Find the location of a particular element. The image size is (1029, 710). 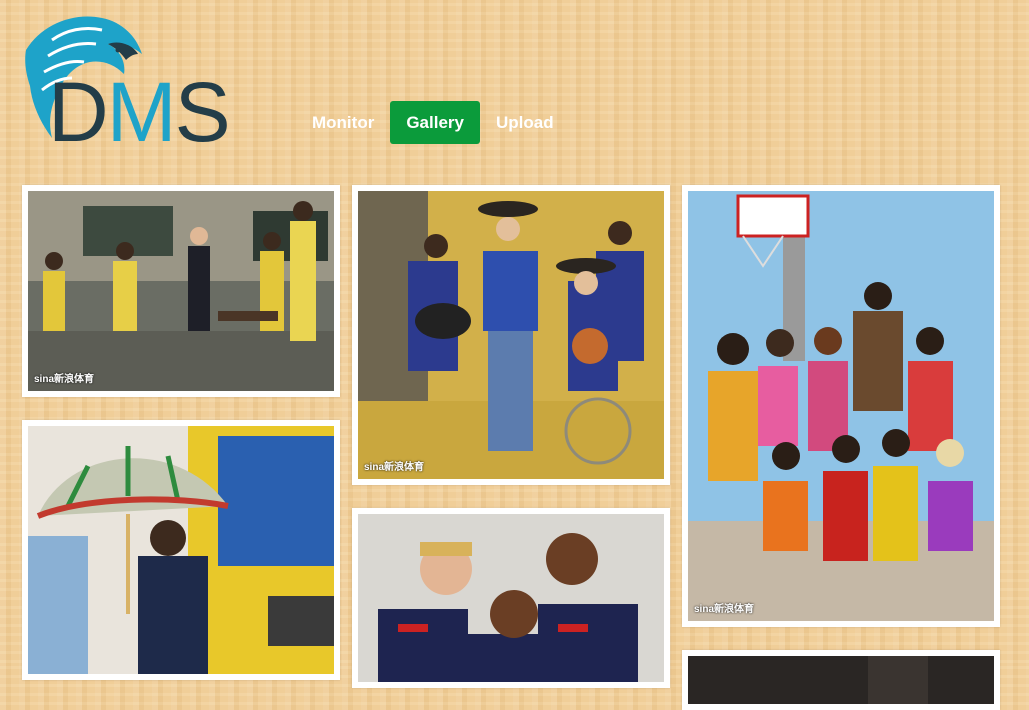

logo-text: DMS is located at coordinates (139, 112).